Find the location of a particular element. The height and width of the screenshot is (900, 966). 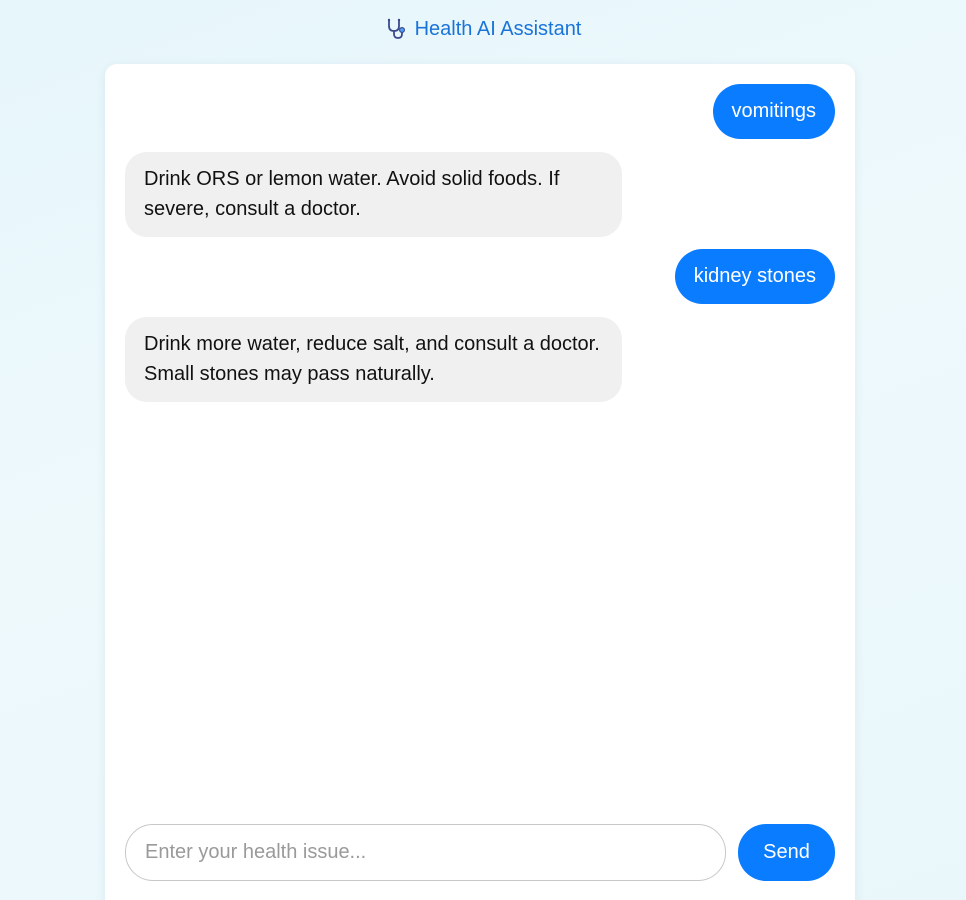

page-title: Health AI Assistant is located at coordinates (498, 29).